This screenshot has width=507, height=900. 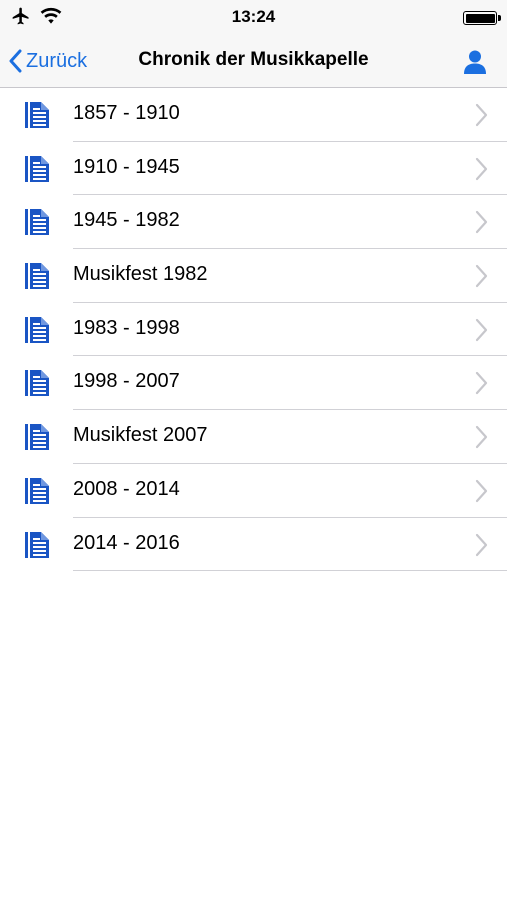 I want to click on profile-button, so click(x=475, y=62).